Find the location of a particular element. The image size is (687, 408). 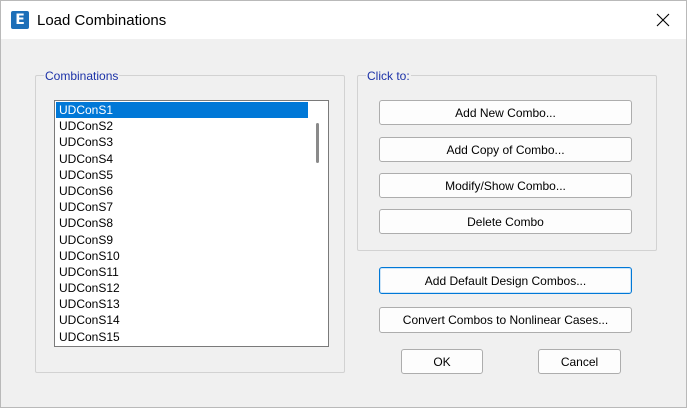

list-item: UDConS4 is located at coordinates (182, 159).